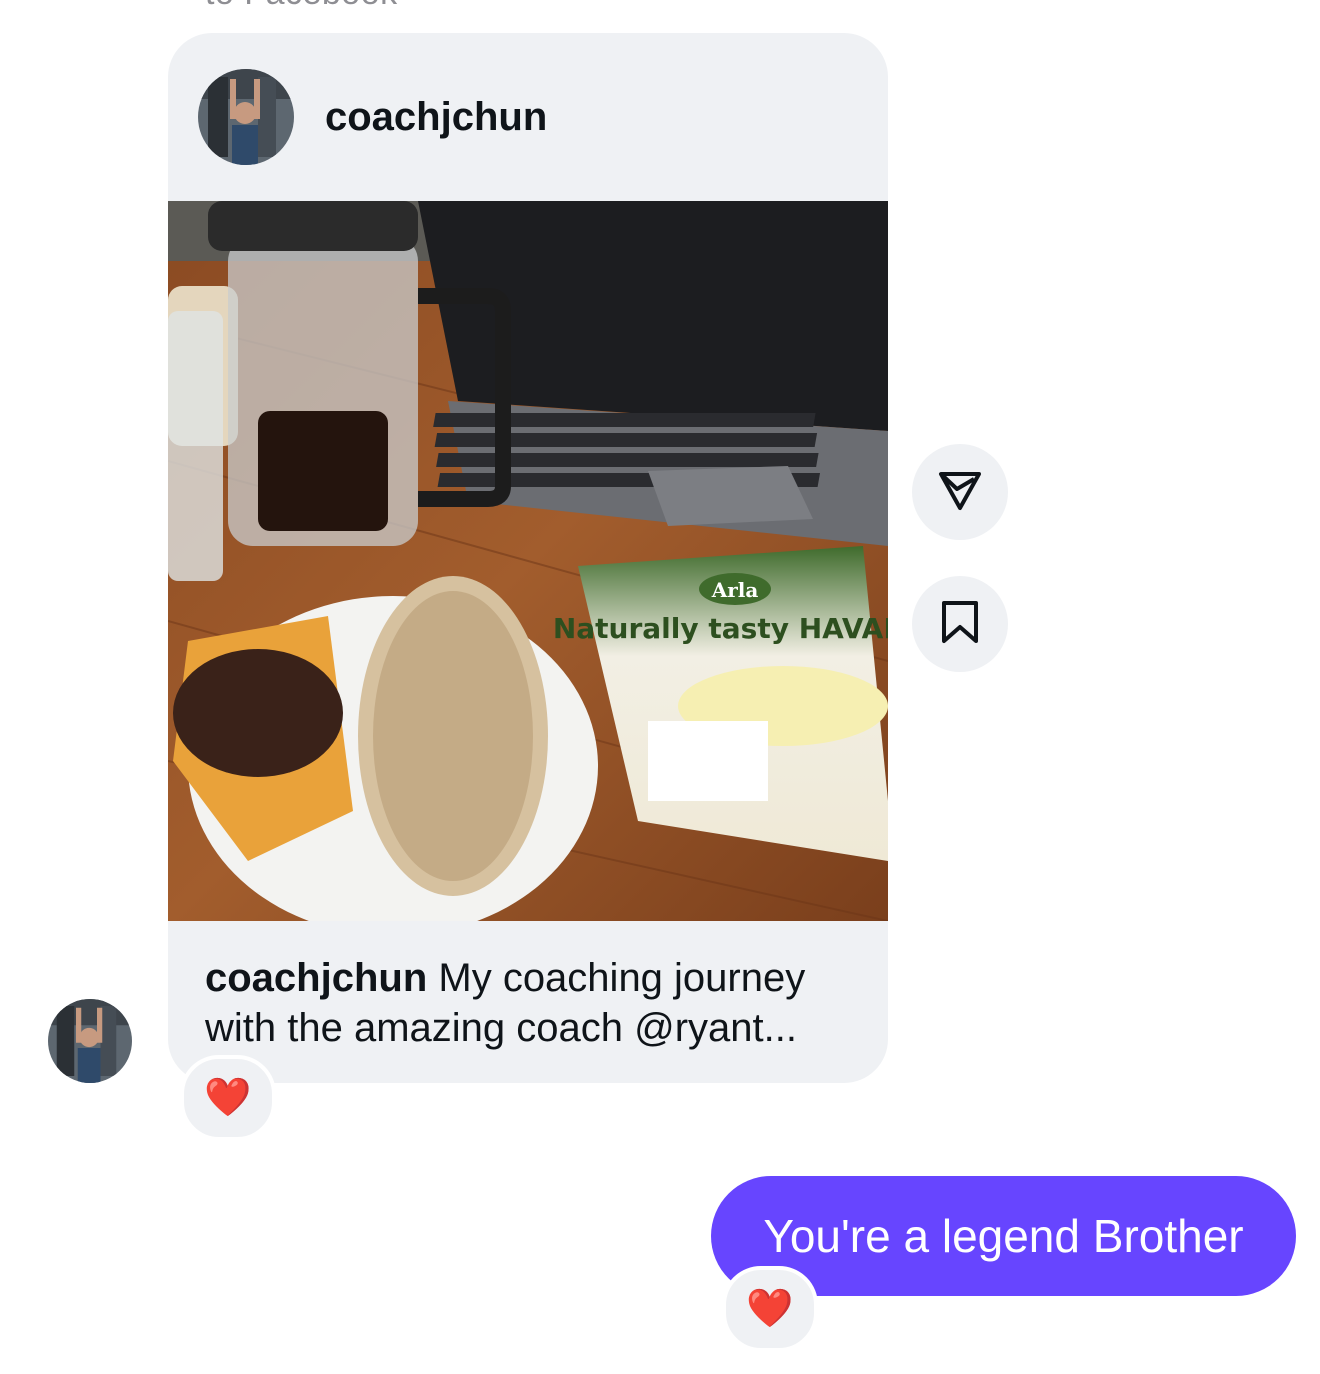 The image size is (1320, 1374). I want to click on share-button, so click(960, 492).